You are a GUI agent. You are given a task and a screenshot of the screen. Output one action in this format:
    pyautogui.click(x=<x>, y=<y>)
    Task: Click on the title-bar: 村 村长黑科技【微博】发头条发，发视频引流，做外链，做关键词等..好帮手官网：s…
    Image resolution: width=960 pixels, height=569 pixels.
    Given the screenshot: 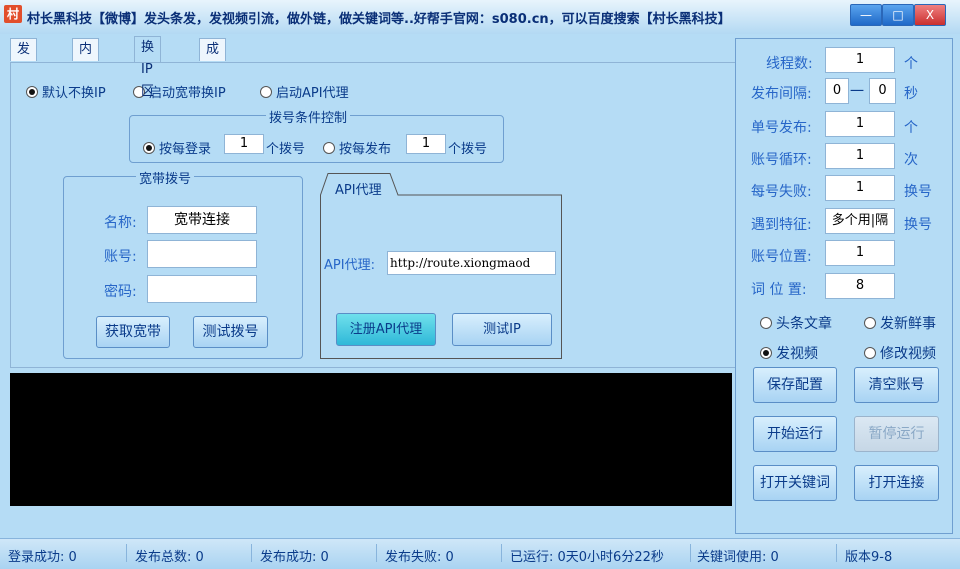 What is the action you would take?
    pyautogui.click(x=480, y=17)
    